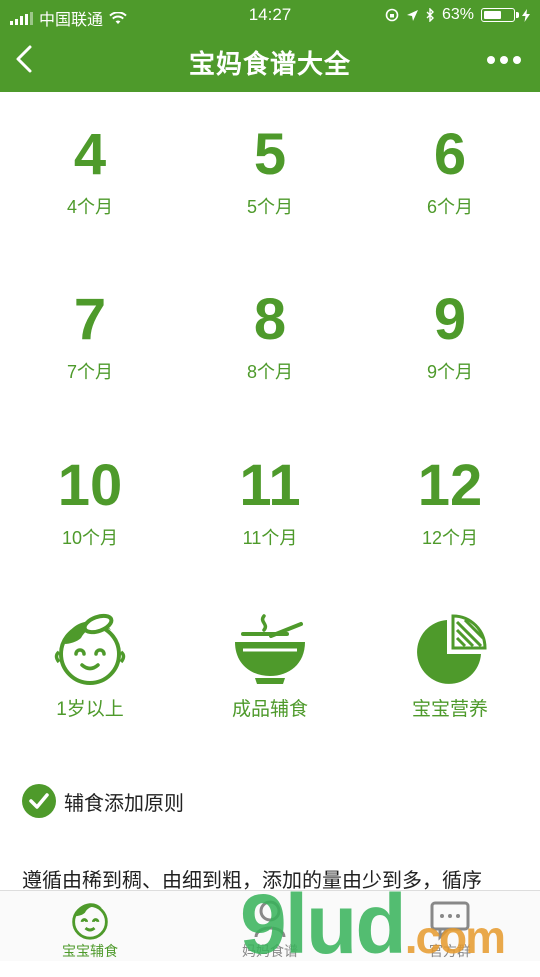 The width and height of the screenshot is (540, 977). I want to click on pie-chart-icon, so click(452, 649).